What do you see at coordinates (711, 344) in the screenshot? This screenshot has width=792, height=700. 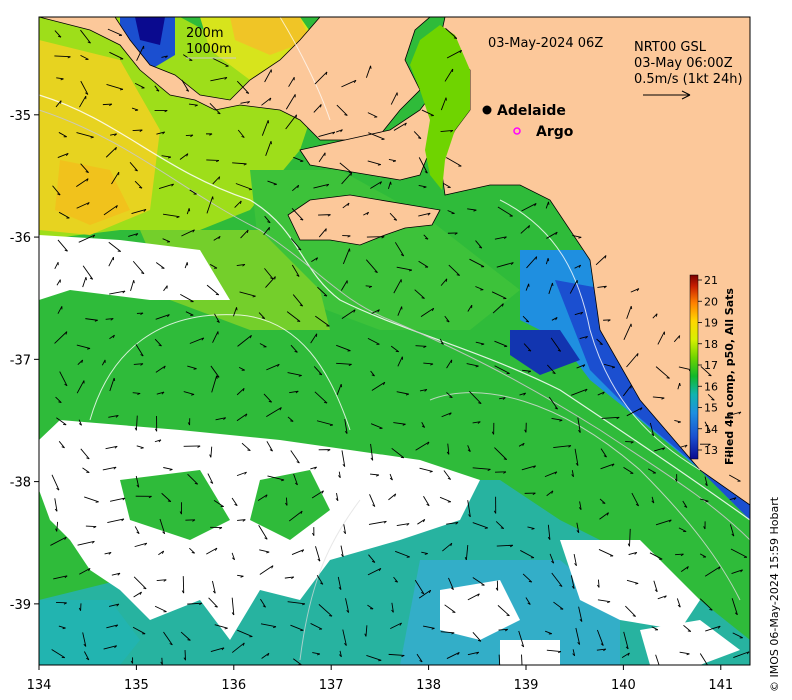 I see `colorbar-tick-label: 18` at bounding box center [711, 344].